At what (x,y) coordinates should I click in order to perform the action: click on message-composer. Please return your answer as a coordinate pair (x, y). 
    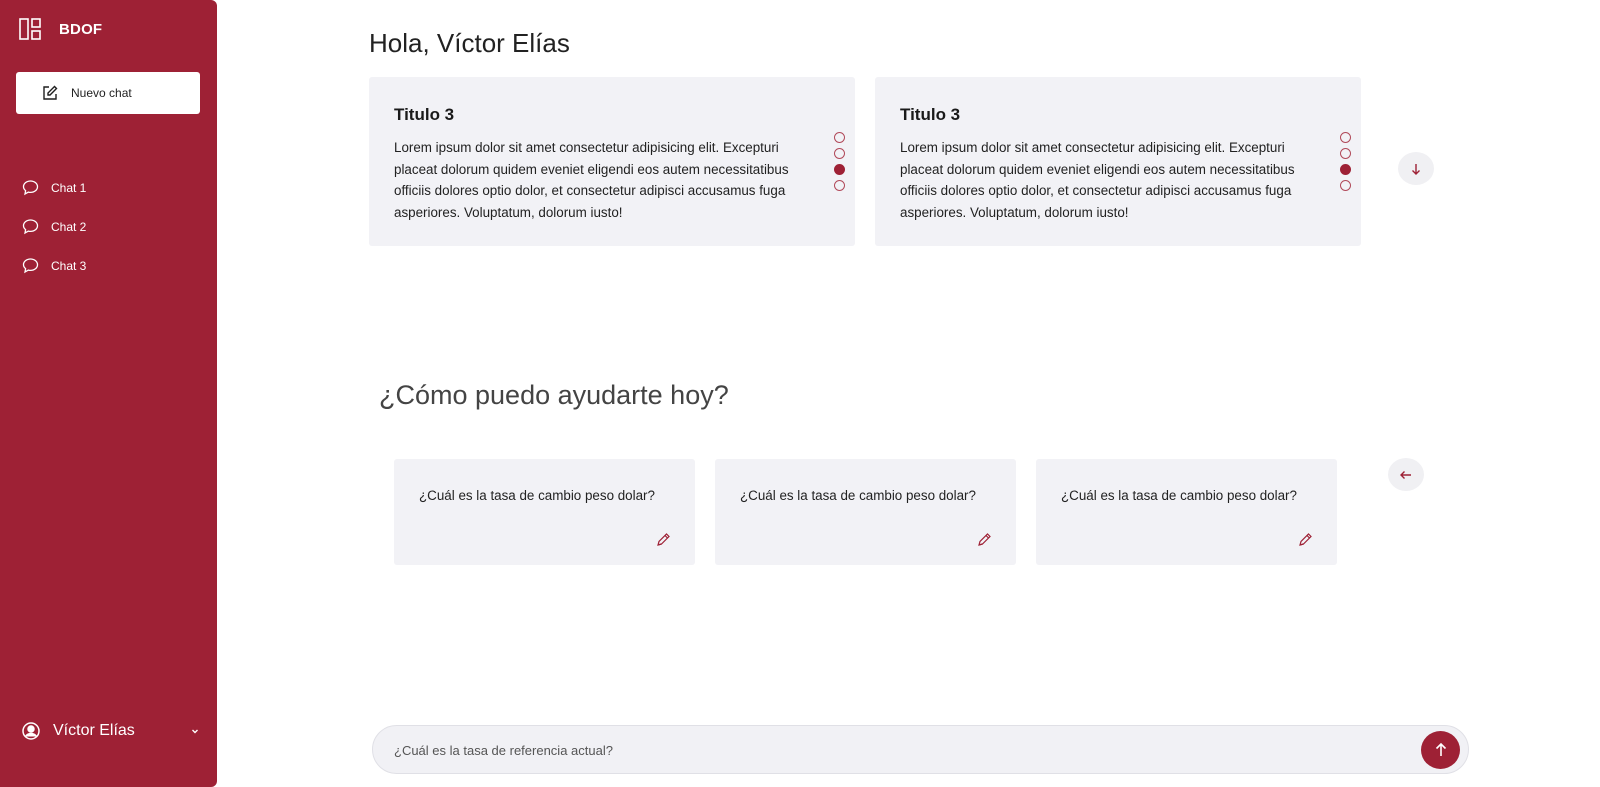
    Looking at the image, I should click on (920, 749).